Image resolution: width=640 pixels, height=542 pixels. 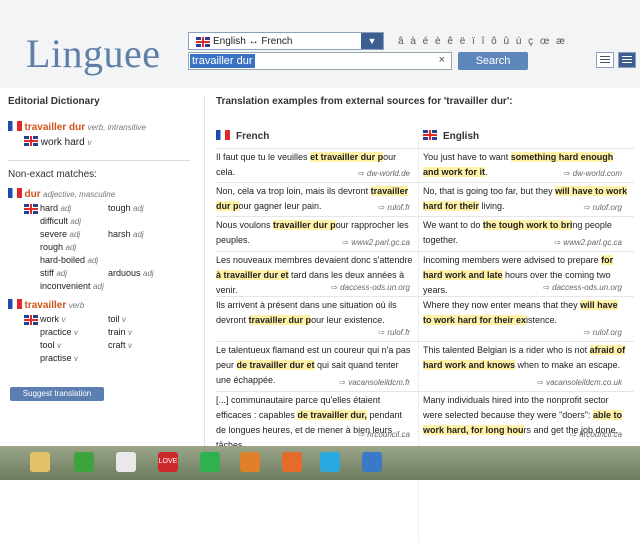 I want to click on source-french: ⇨ dw-world.de, so click(x=384, y=173).